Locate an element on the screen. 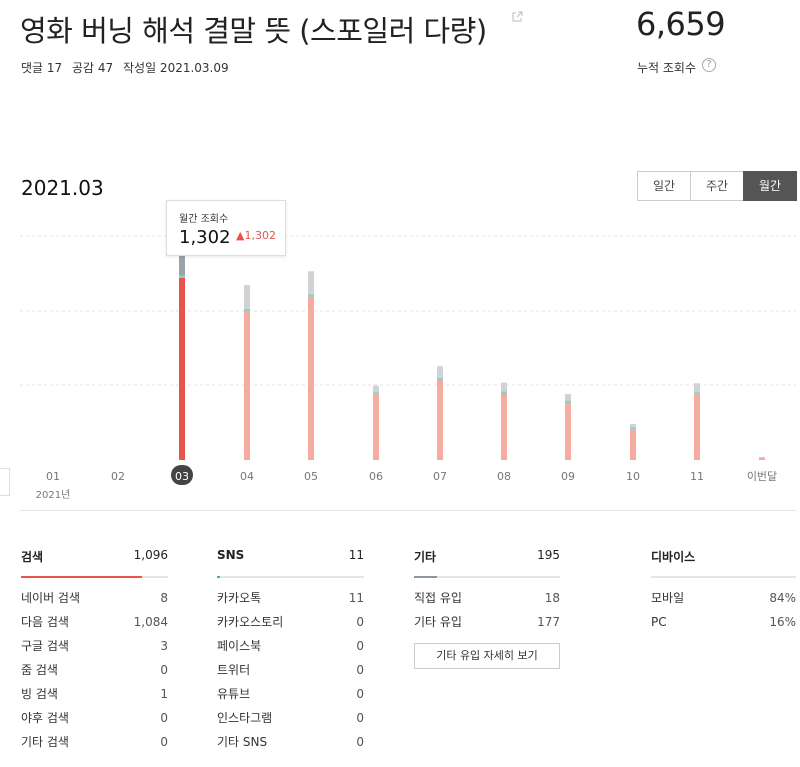 The height and width of the screenshot is (767, 800). stat-row-value: 1,084 is located at coordinates (150, 622).